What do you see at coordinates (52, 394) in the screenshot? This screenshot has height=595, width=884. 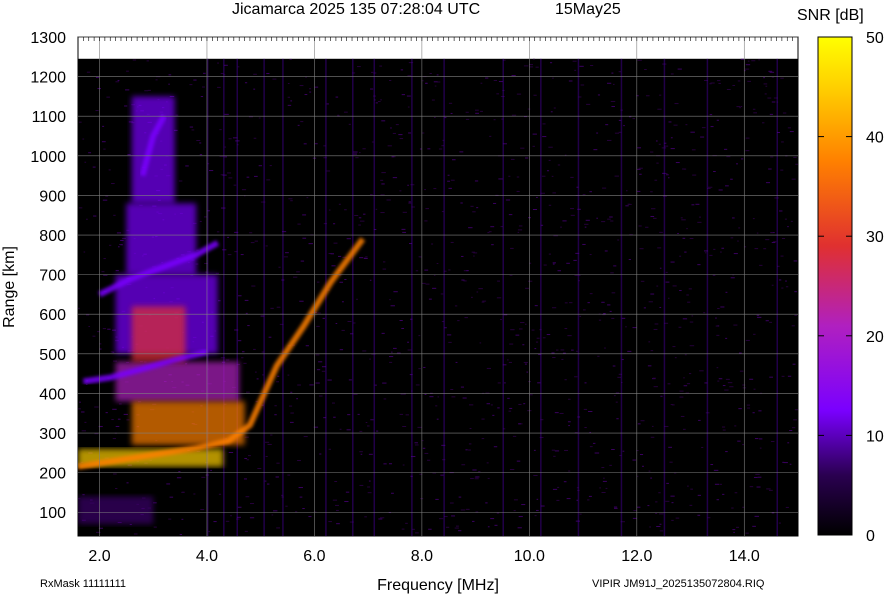 I see `y-tick-label: 400` at bounding box center [52, 394].